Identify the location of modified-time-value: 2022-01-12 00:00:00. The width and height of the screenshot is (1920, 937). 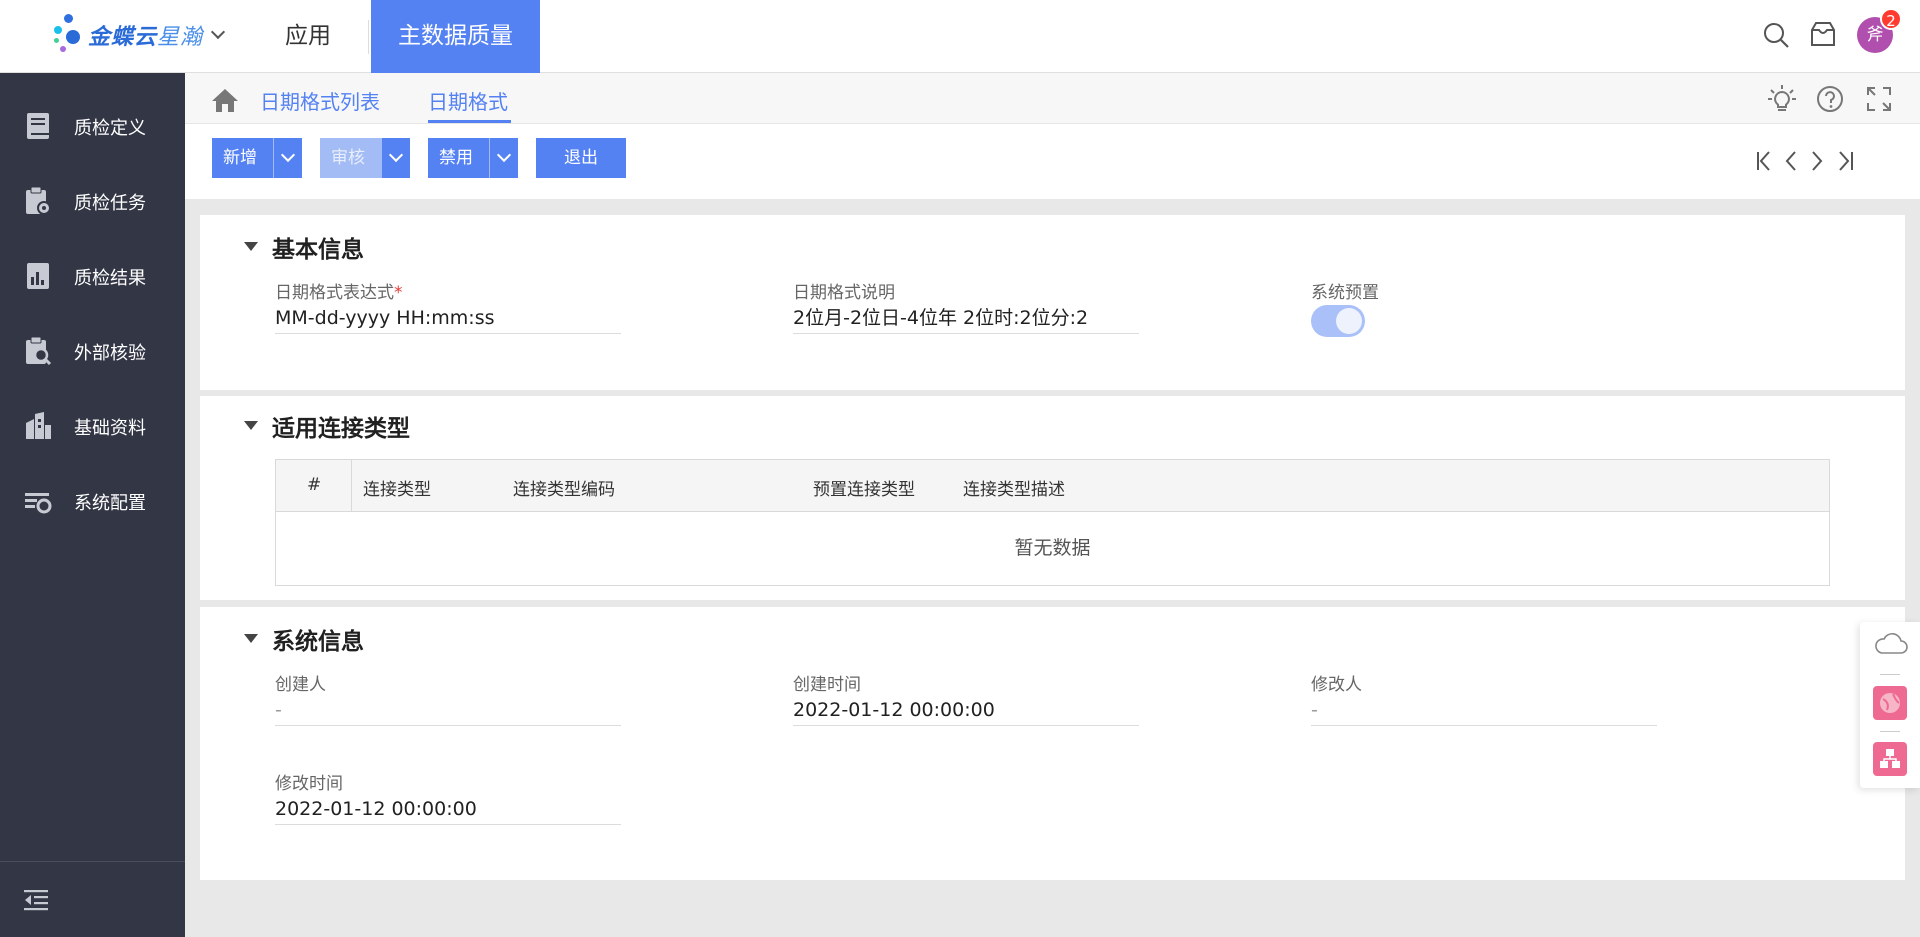
(448, 809).